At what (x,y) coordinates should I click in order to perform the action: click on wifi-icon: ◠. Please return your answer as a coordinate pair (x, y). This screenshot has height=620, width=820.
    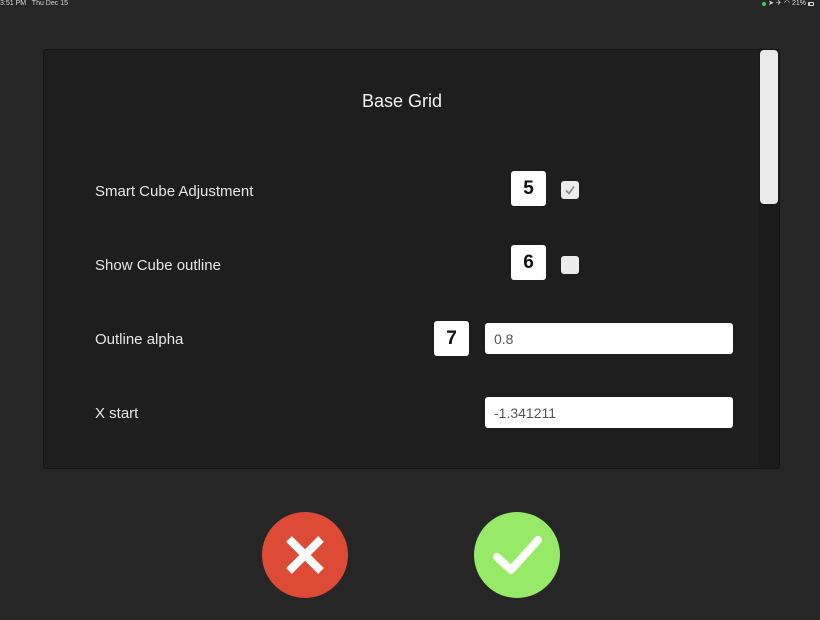
    Looking at the image, I should click on (786, 3).